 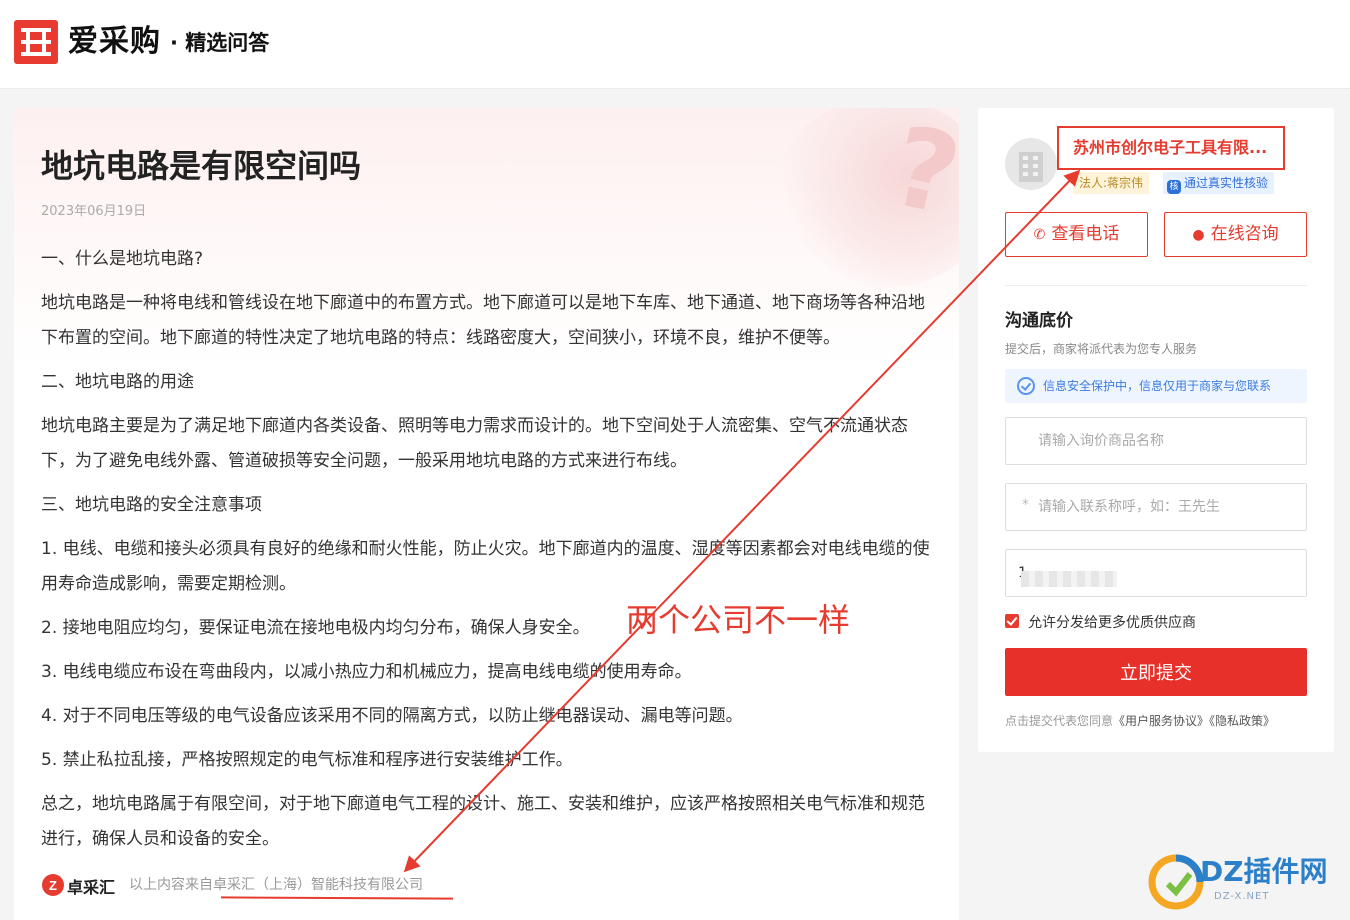 I want to click on annotation-text: 两个公司不一样, so click(x=738, y=620).